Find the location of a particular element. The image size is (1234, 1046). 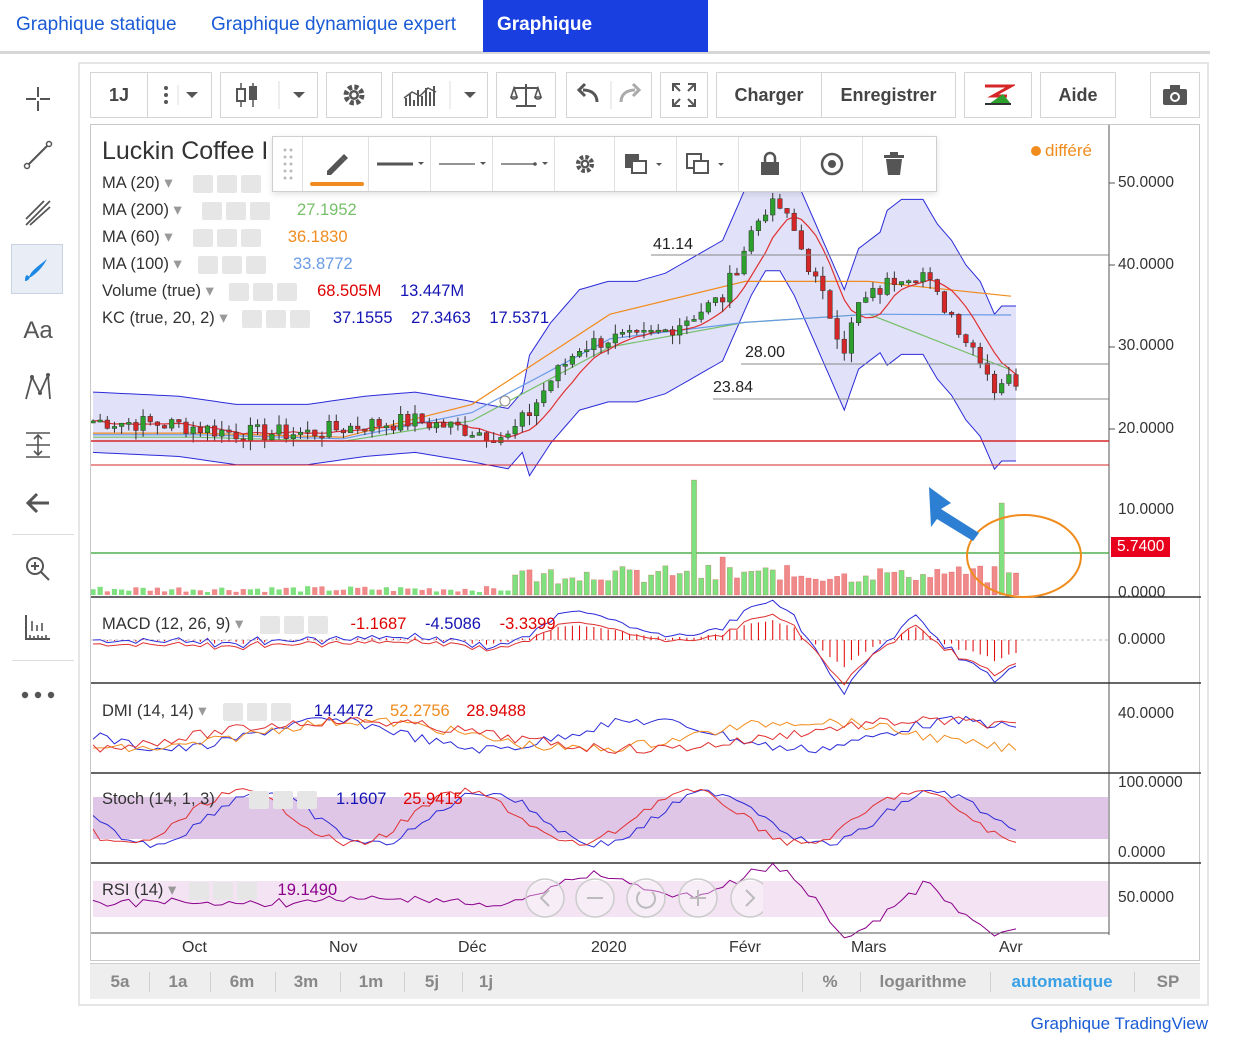

interval-menu-button is located at coordinates (180, 95).